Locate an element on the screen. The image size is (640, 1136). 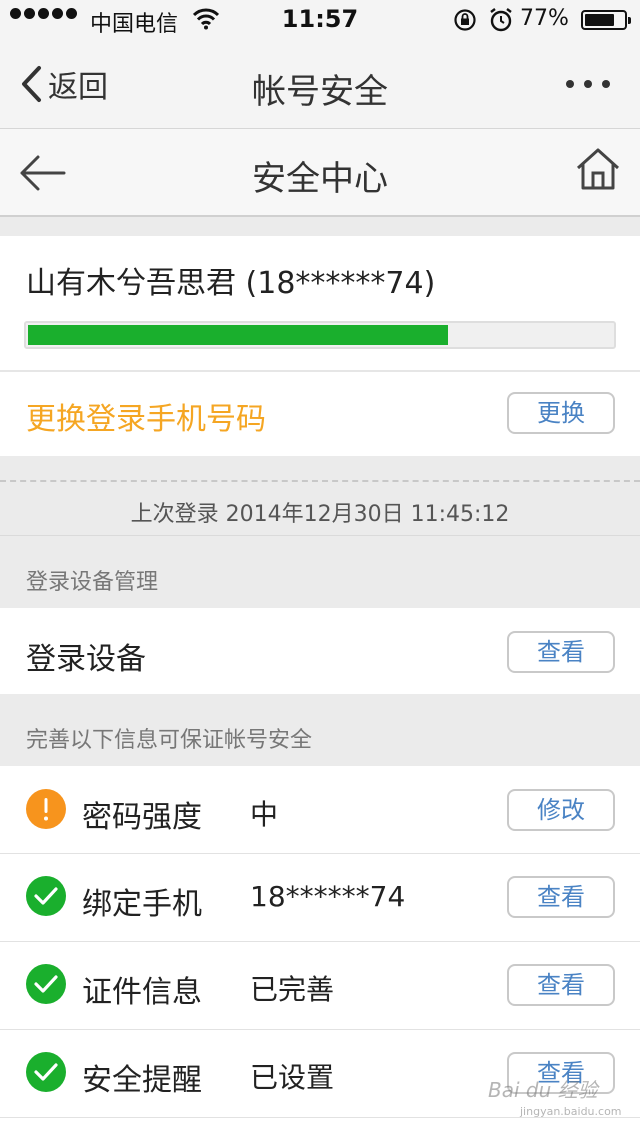
login-device-row: 登录设备 查看 is located at coordinates (320, 651).